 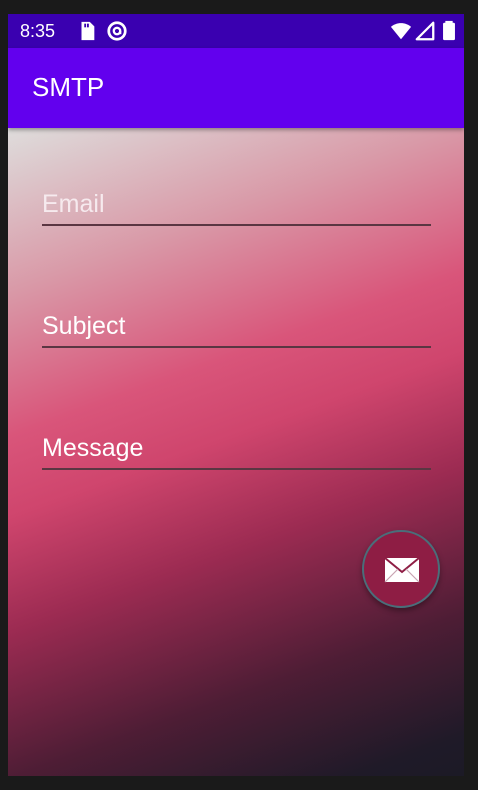 I want to click on message-field: Message, so click(x=236, y=448).